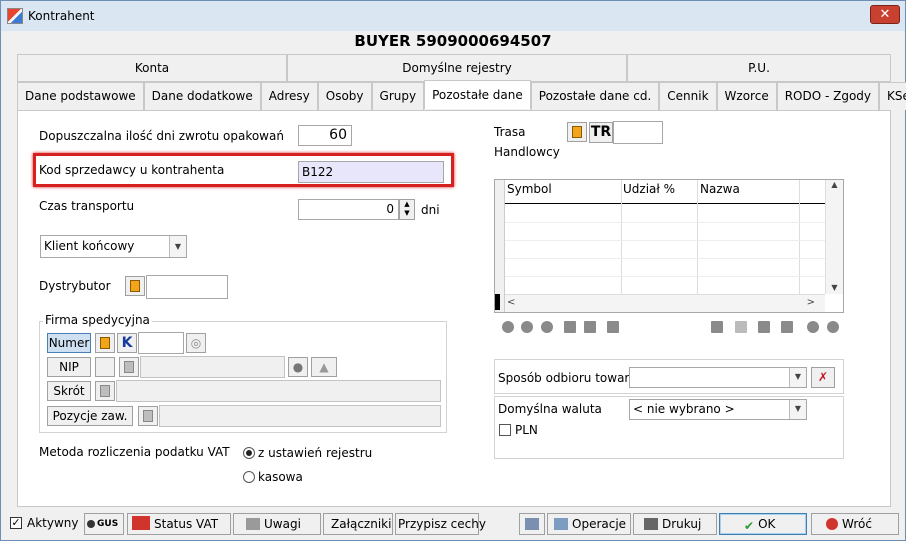 The height and width of the screenshot is (541, 906). What do you see at coordinates (440, 524) in the screenshot?
I see `assign-features-button: Przypisz cechy` at bounding box center [440, 524].